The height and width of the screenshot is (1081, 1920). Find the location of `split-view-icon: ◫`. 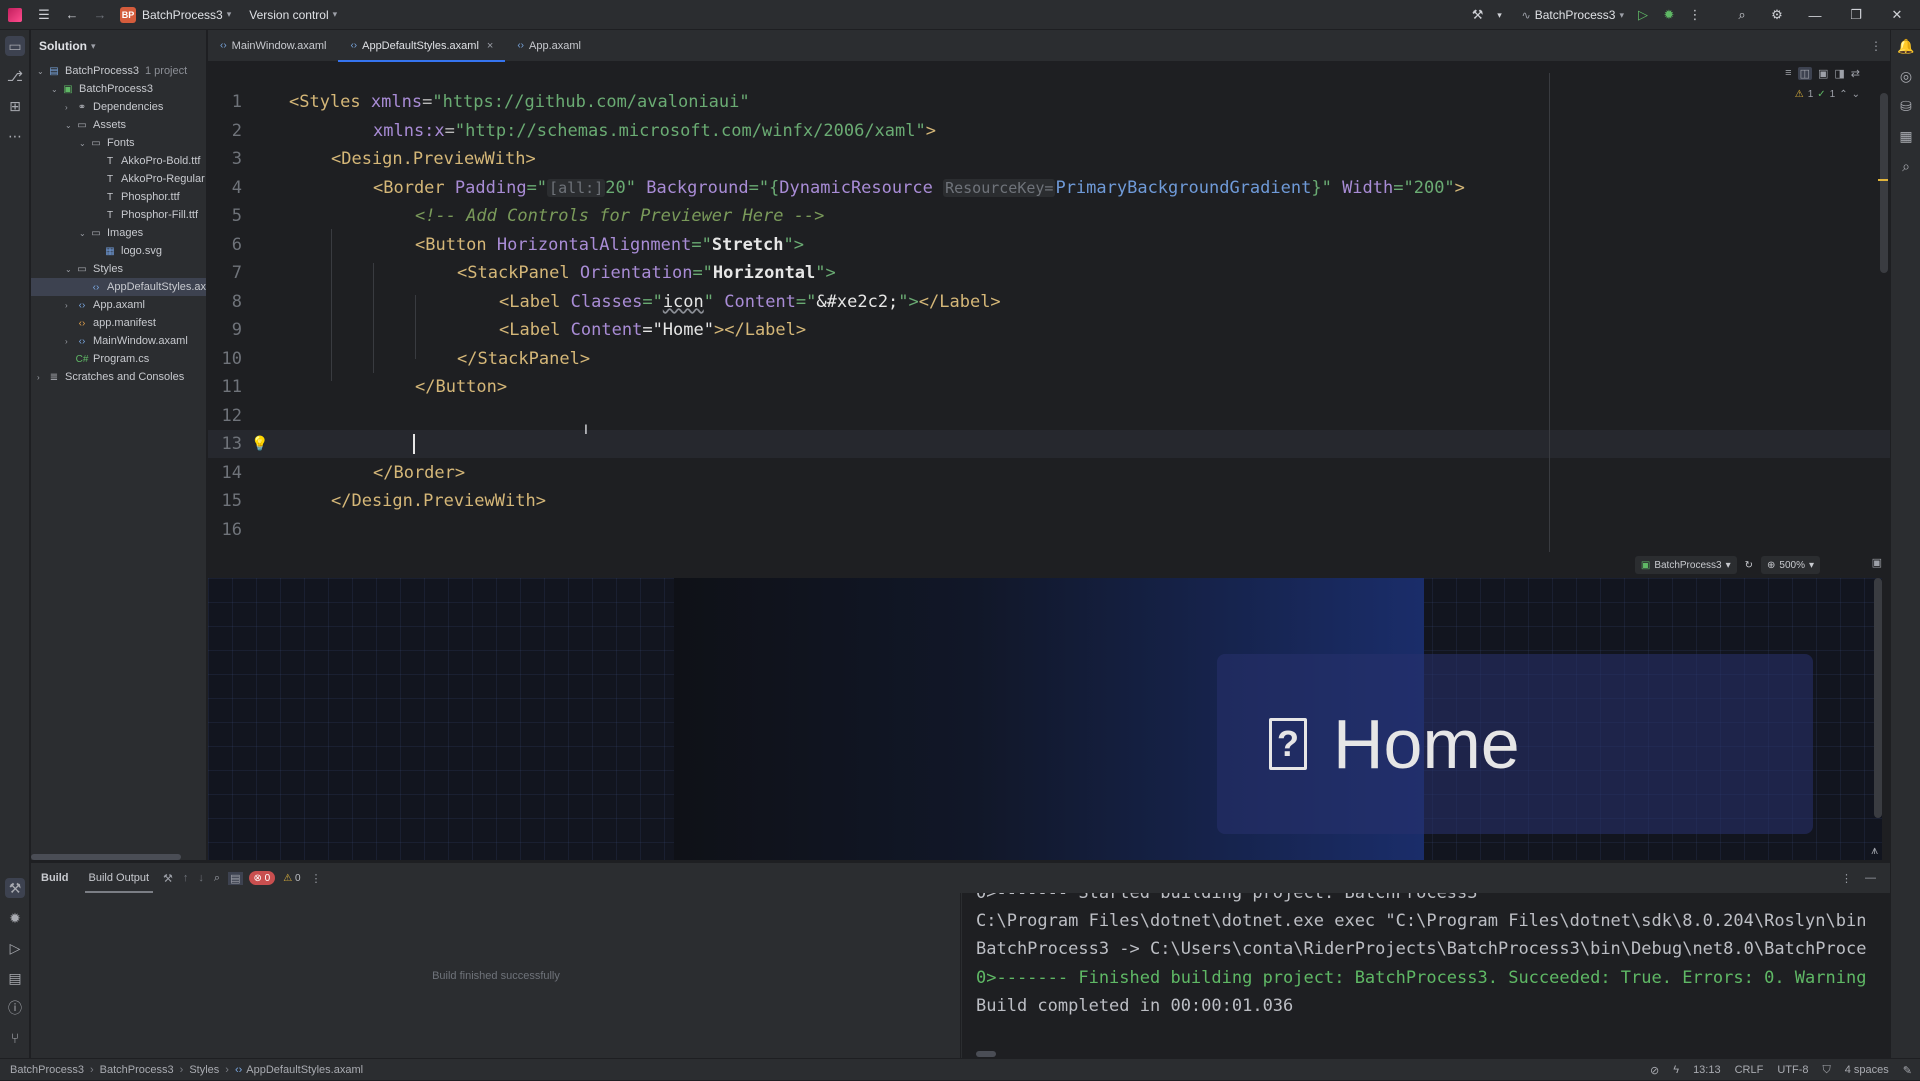

split-view-icon: ◫ is located at coordinates (1804, 73).